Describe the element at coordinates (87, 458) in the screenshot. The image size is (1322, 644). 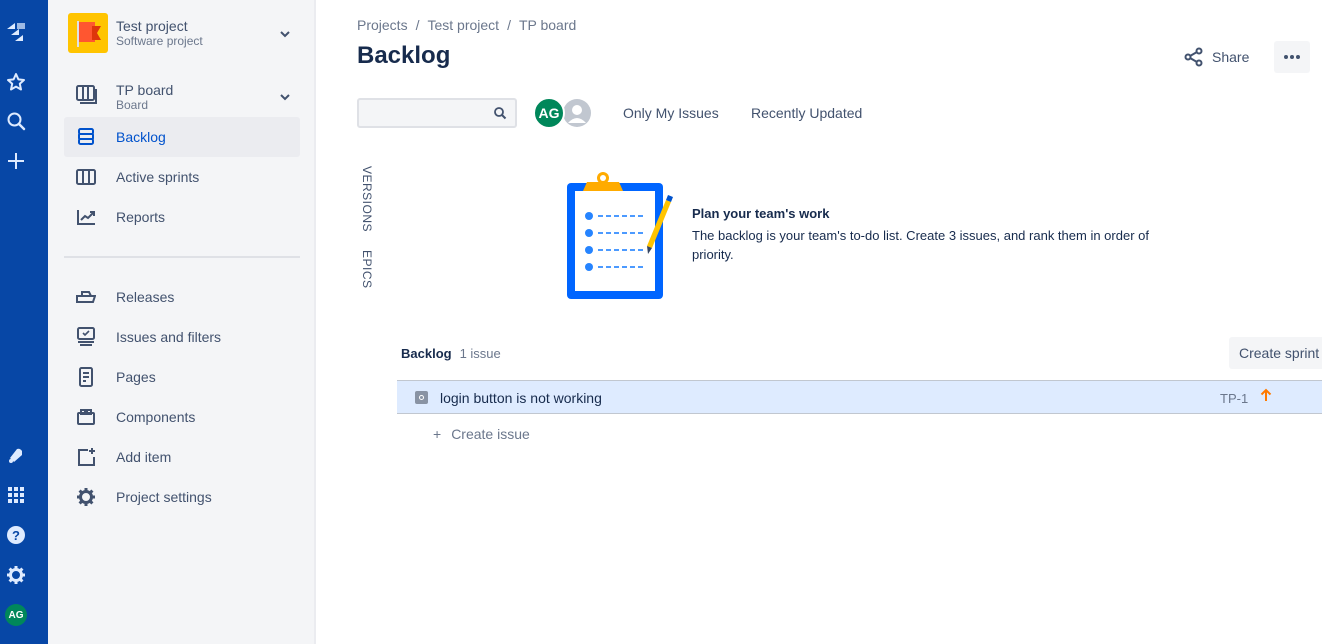
I see `add-item-icon` at that location.